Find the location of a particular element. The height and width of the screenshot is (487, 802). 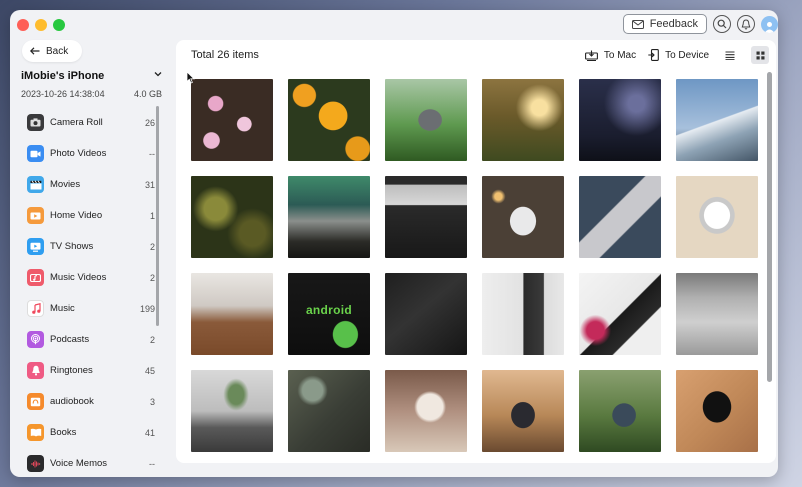

sidebar-item-count: 45 is located at coordinates (149, 370).